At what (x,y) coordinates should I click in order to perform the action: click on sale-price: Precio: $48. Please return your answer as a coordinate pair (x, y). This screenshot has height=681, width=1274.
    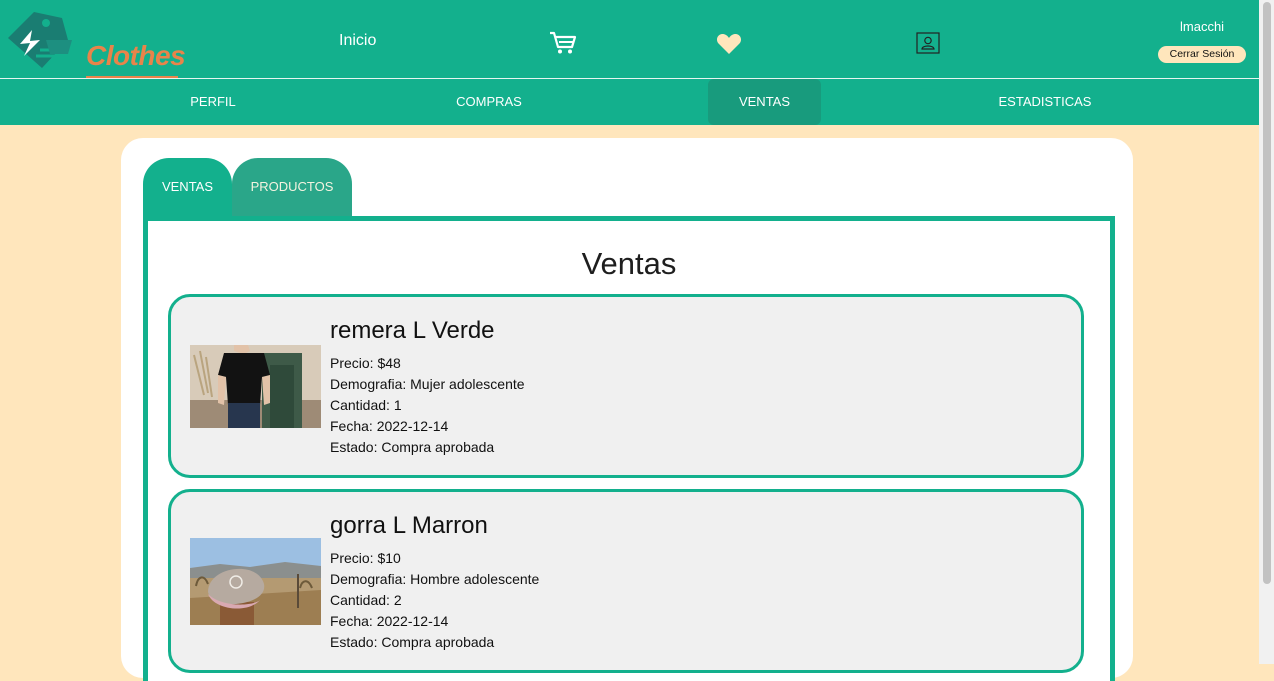
    Looking at the image, I should click on (365, 363).